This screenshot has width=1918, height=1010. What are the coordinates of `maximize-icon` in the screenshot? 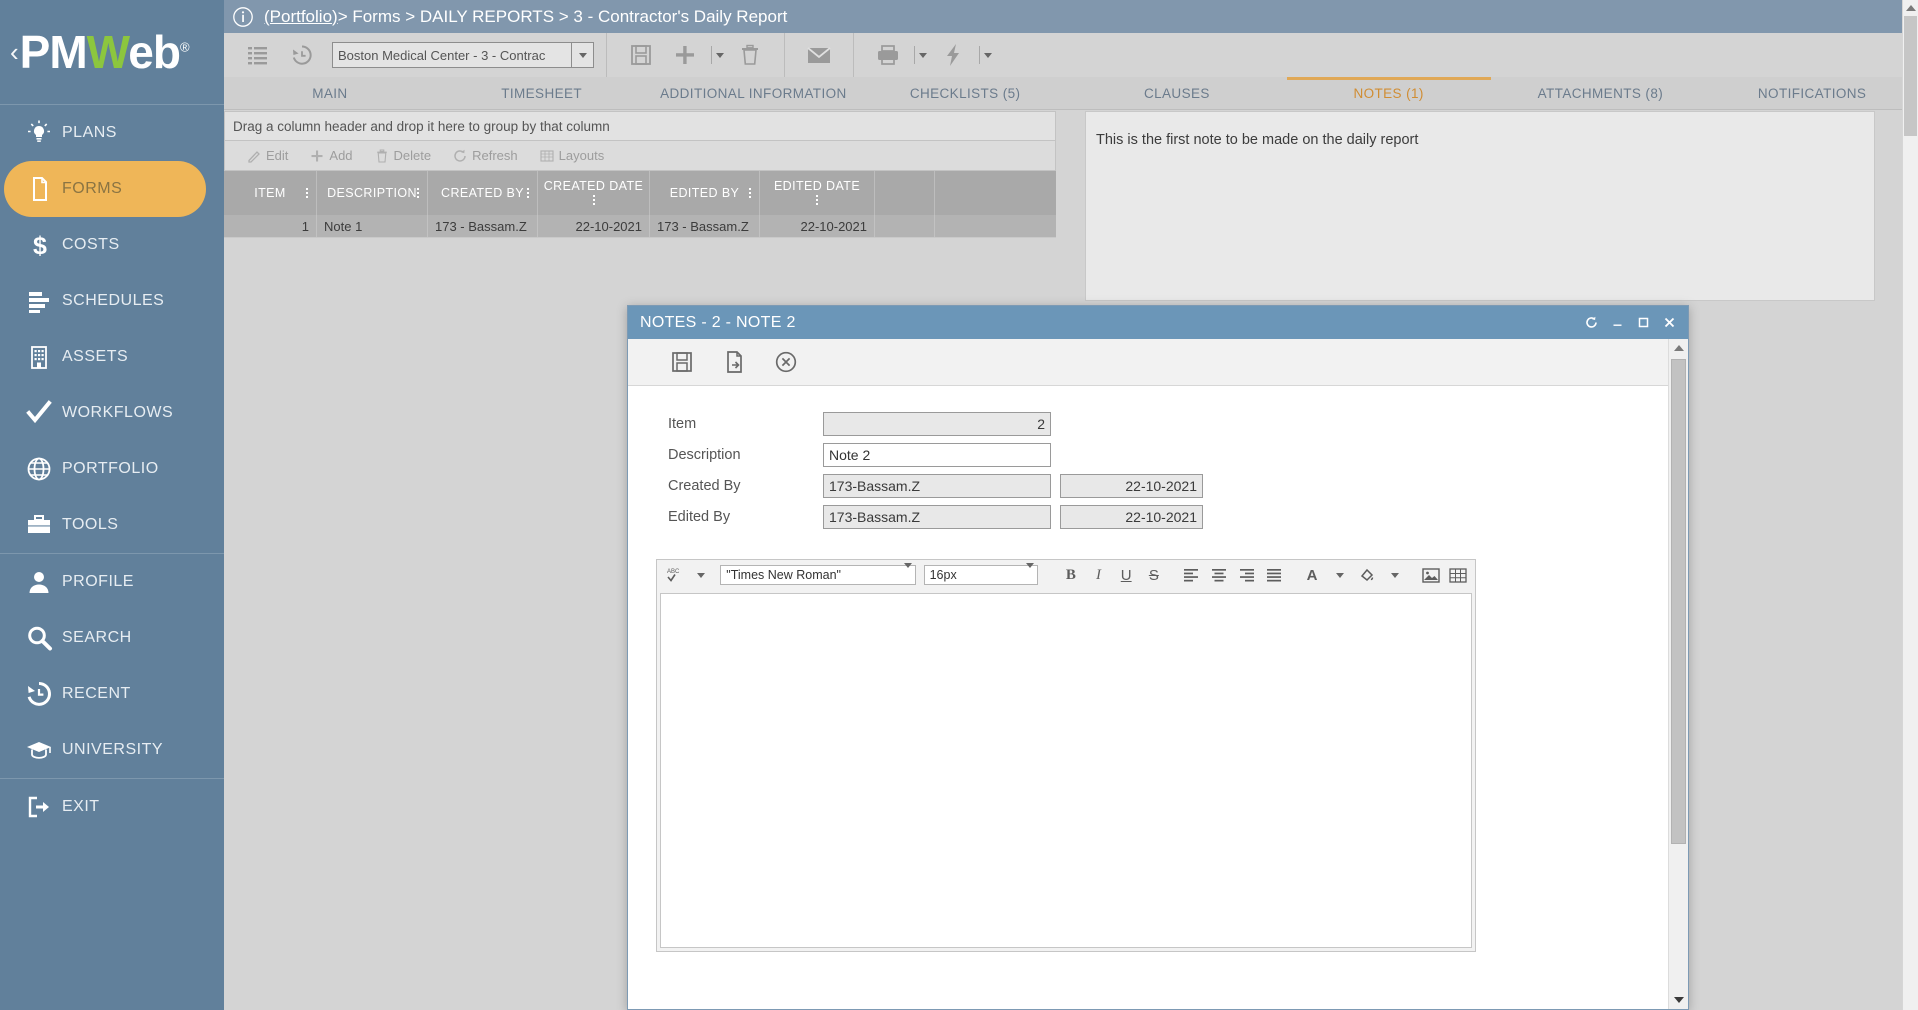 It's located at (1643, 323).